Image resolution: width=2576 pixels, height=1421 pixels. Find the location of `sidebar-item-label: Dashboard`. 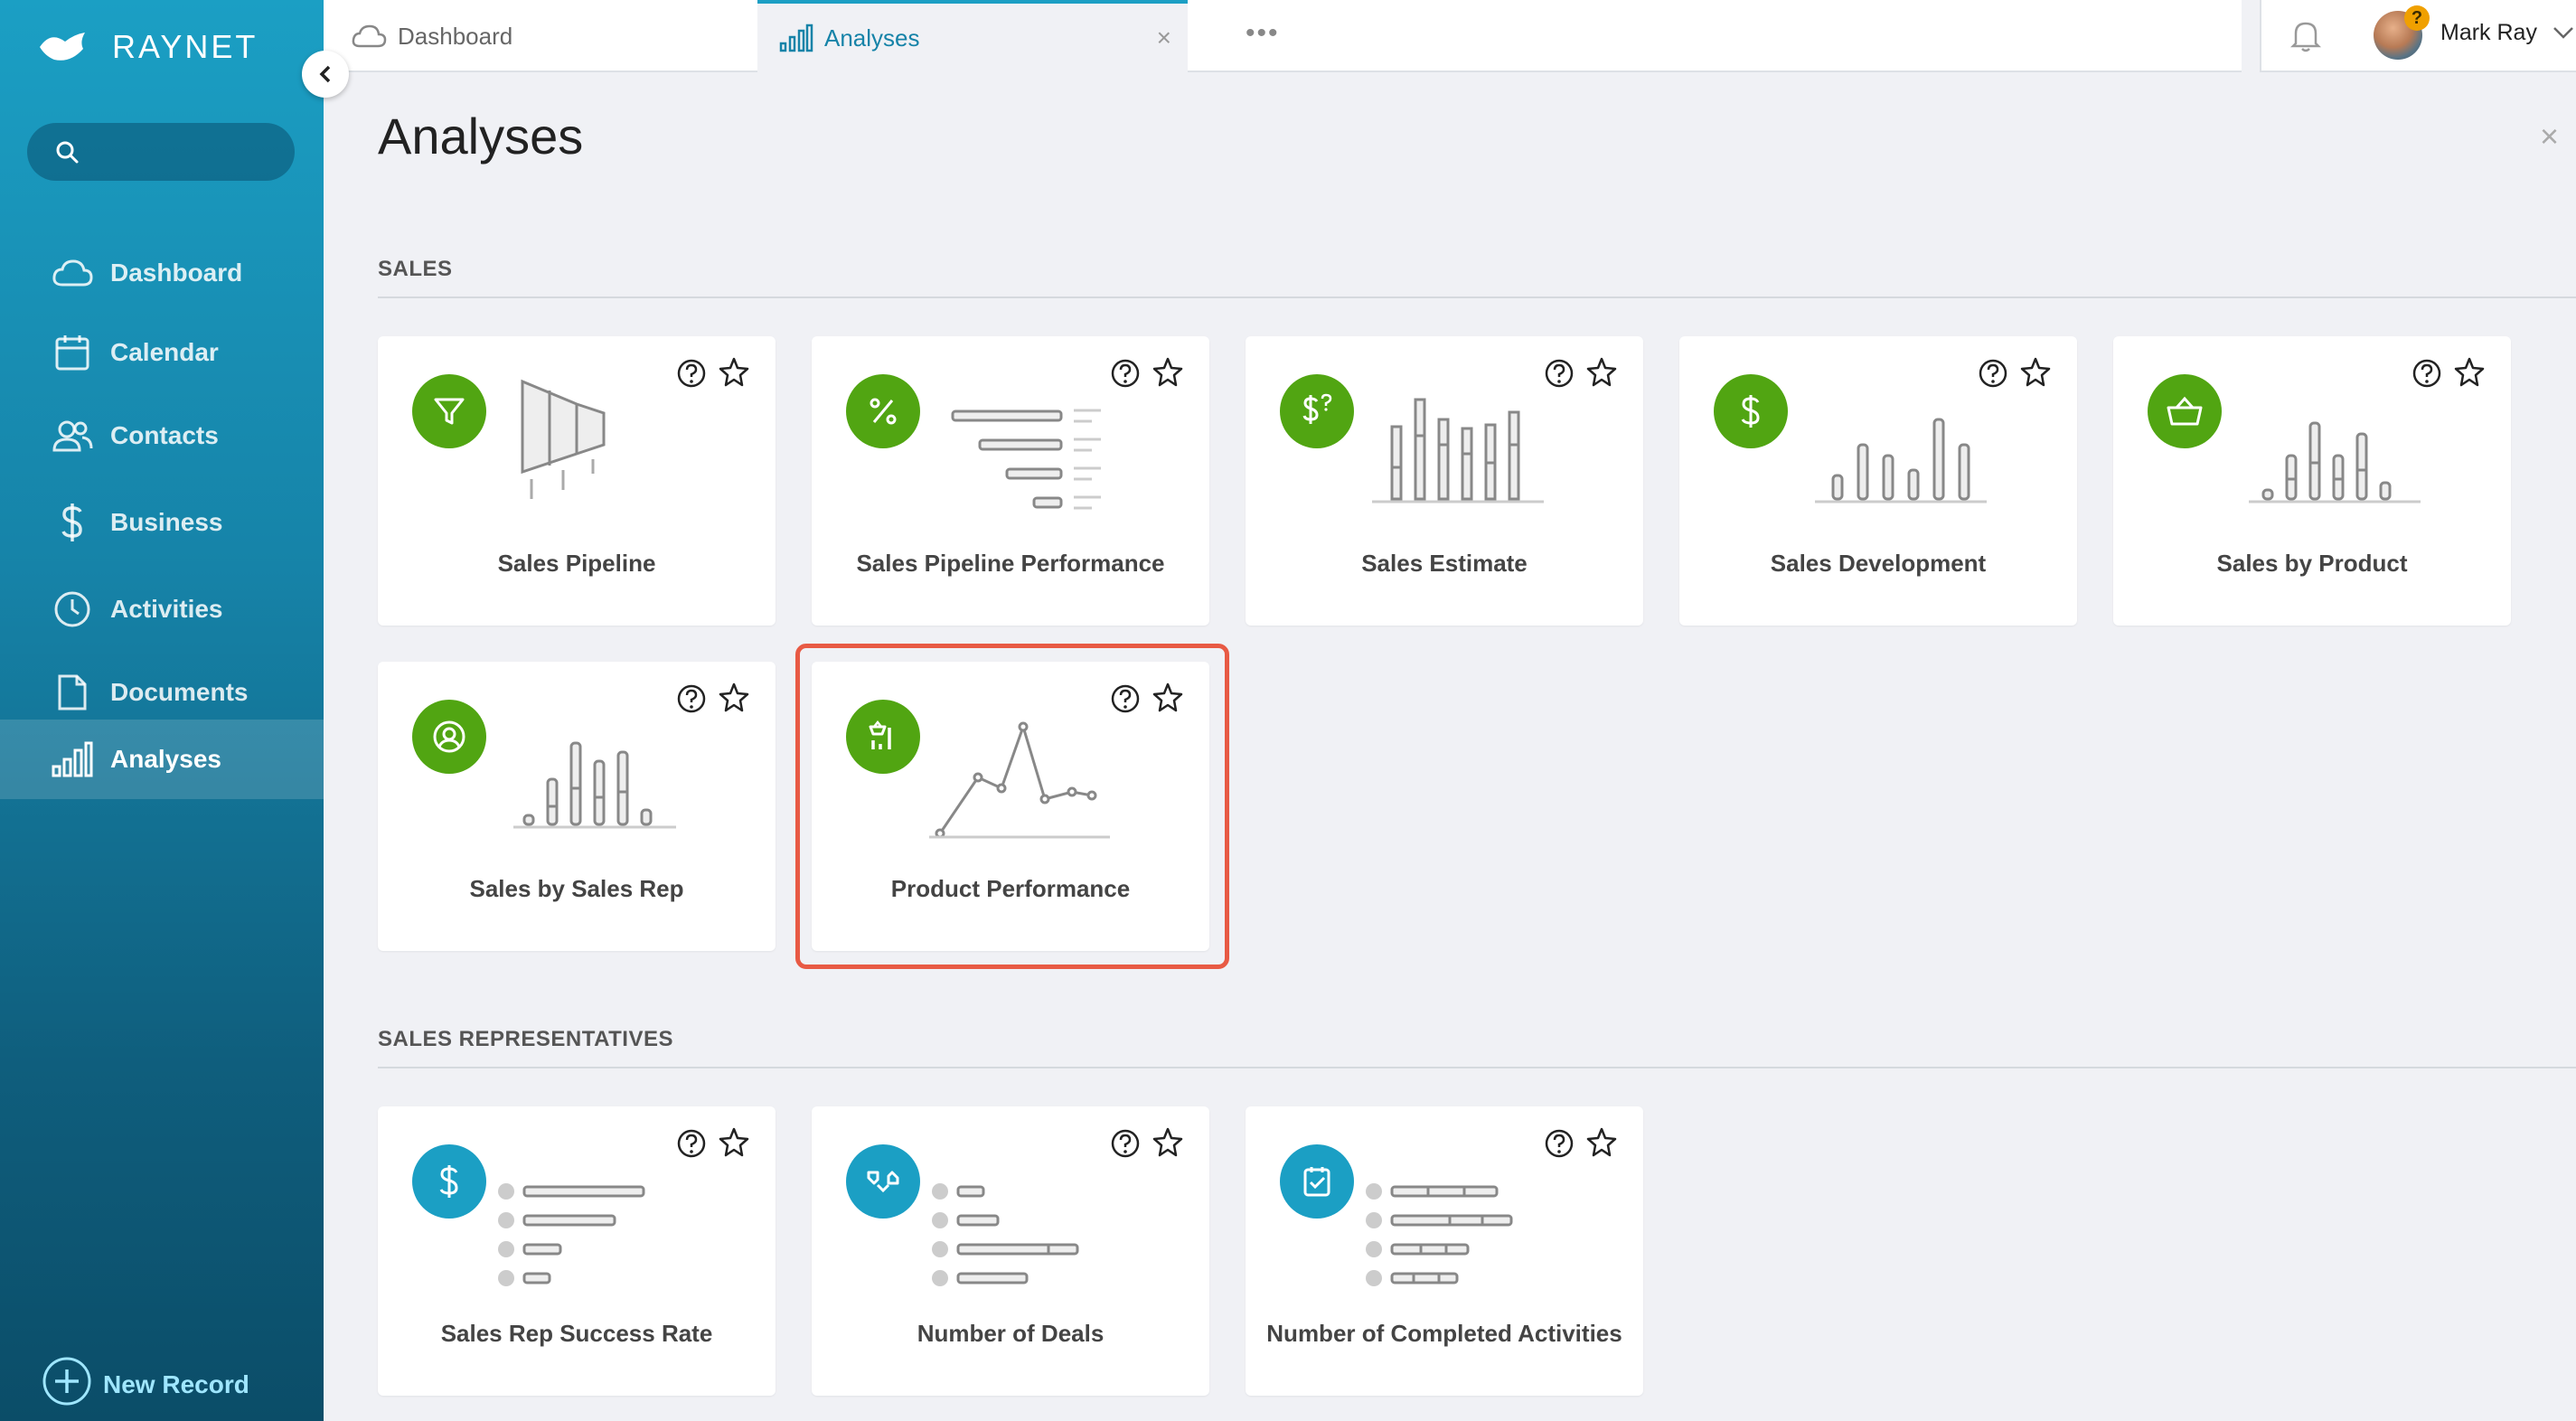

sidebar-item-label: Dashboard is located at coordinates (176, 273).